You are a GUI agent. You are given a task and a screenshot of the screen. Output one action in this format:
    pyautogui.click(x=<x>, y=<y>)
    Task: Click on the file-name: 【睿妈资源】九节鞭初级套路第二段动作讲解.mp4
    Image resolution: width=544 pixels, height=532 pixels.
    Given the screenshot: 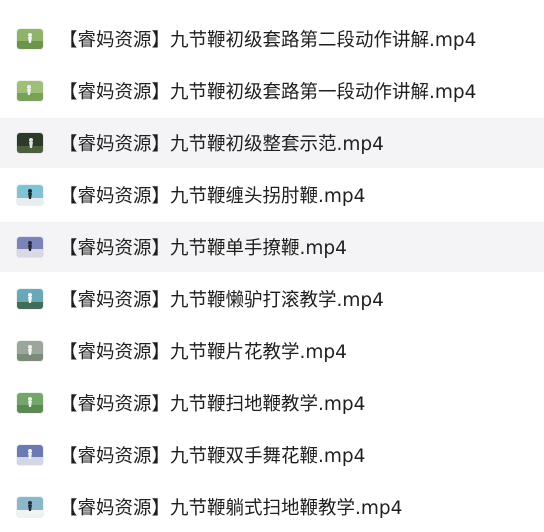 What is the action you would take?
    pyautogui.click(x=268, y=40)
    